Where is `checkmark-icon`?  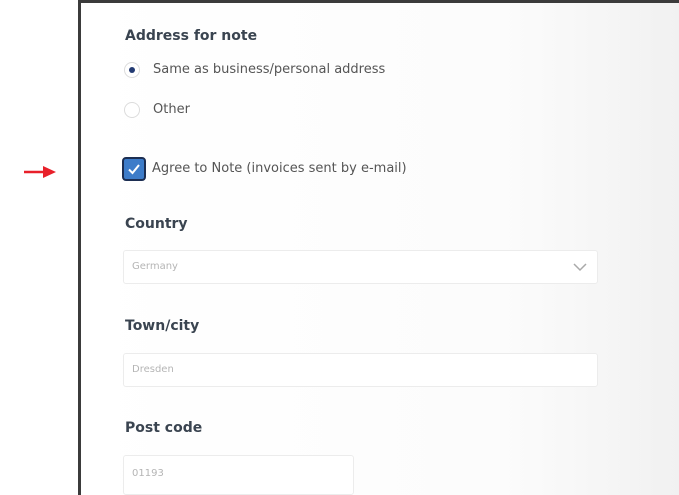
checkmark-icon is located at coordinates (134, 169).